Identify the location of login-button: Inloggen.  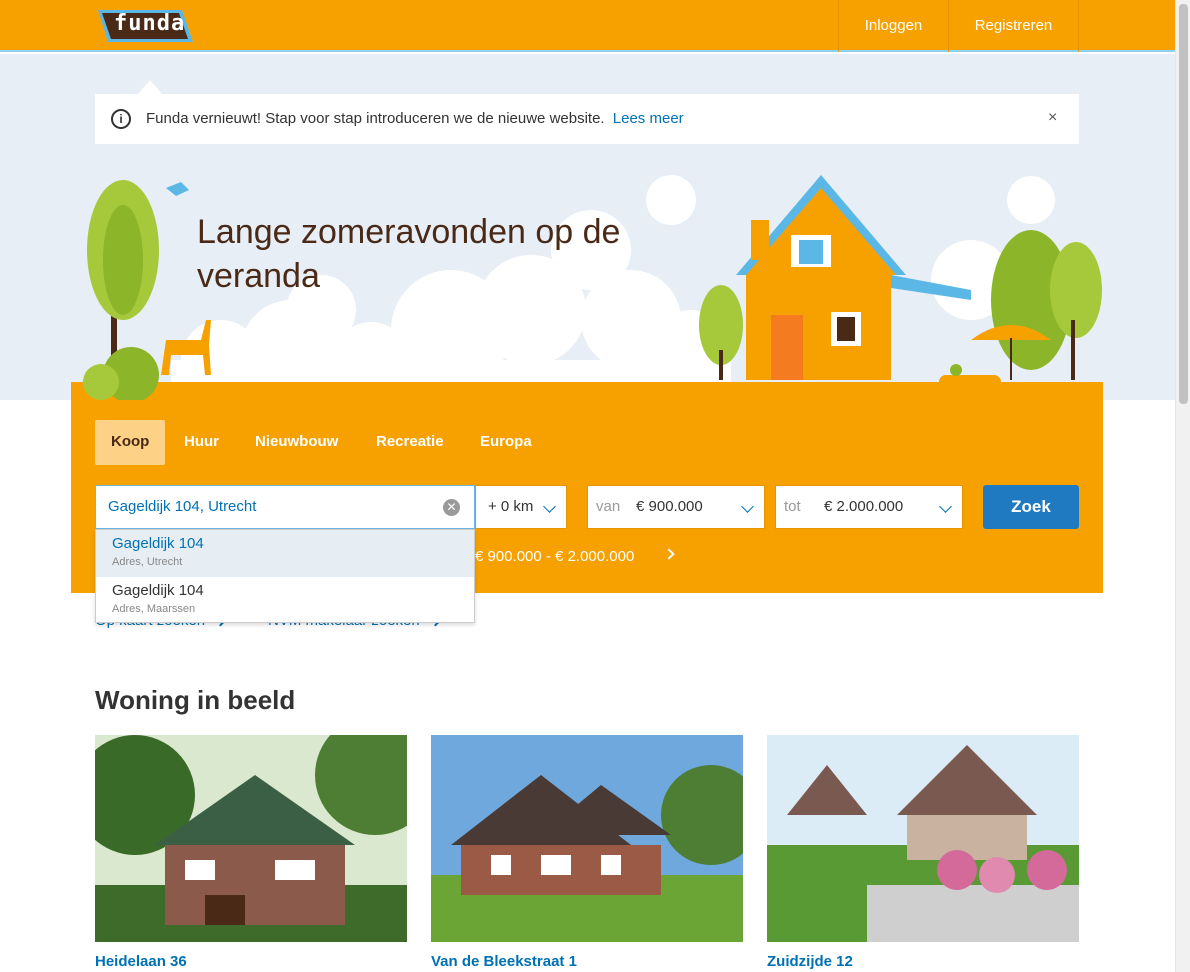
(893, 26).